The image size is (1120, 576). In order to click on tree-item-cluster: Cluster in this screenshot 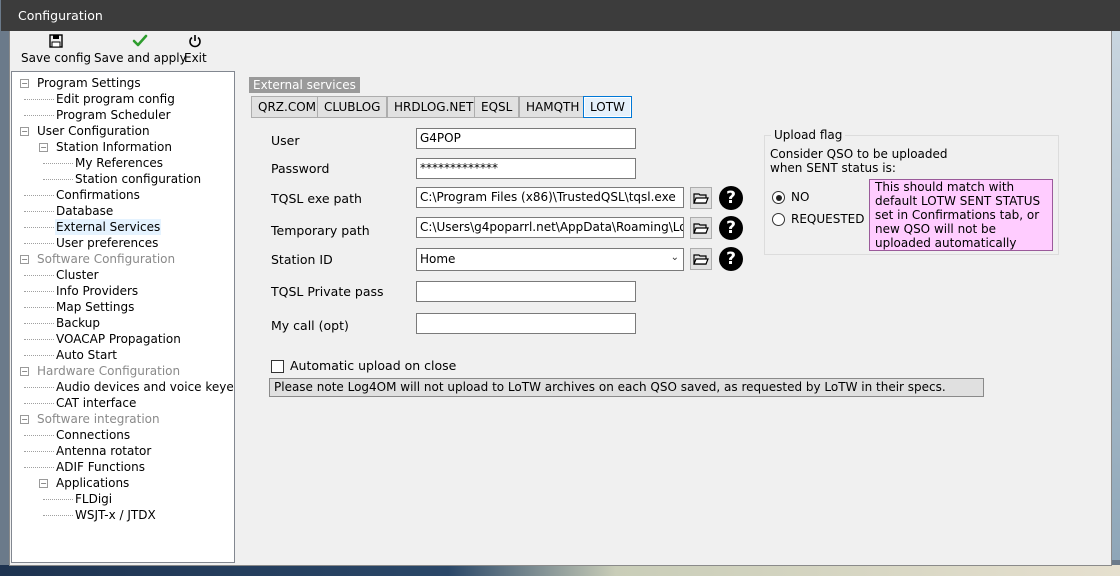, I will do `click(77, 275)`.